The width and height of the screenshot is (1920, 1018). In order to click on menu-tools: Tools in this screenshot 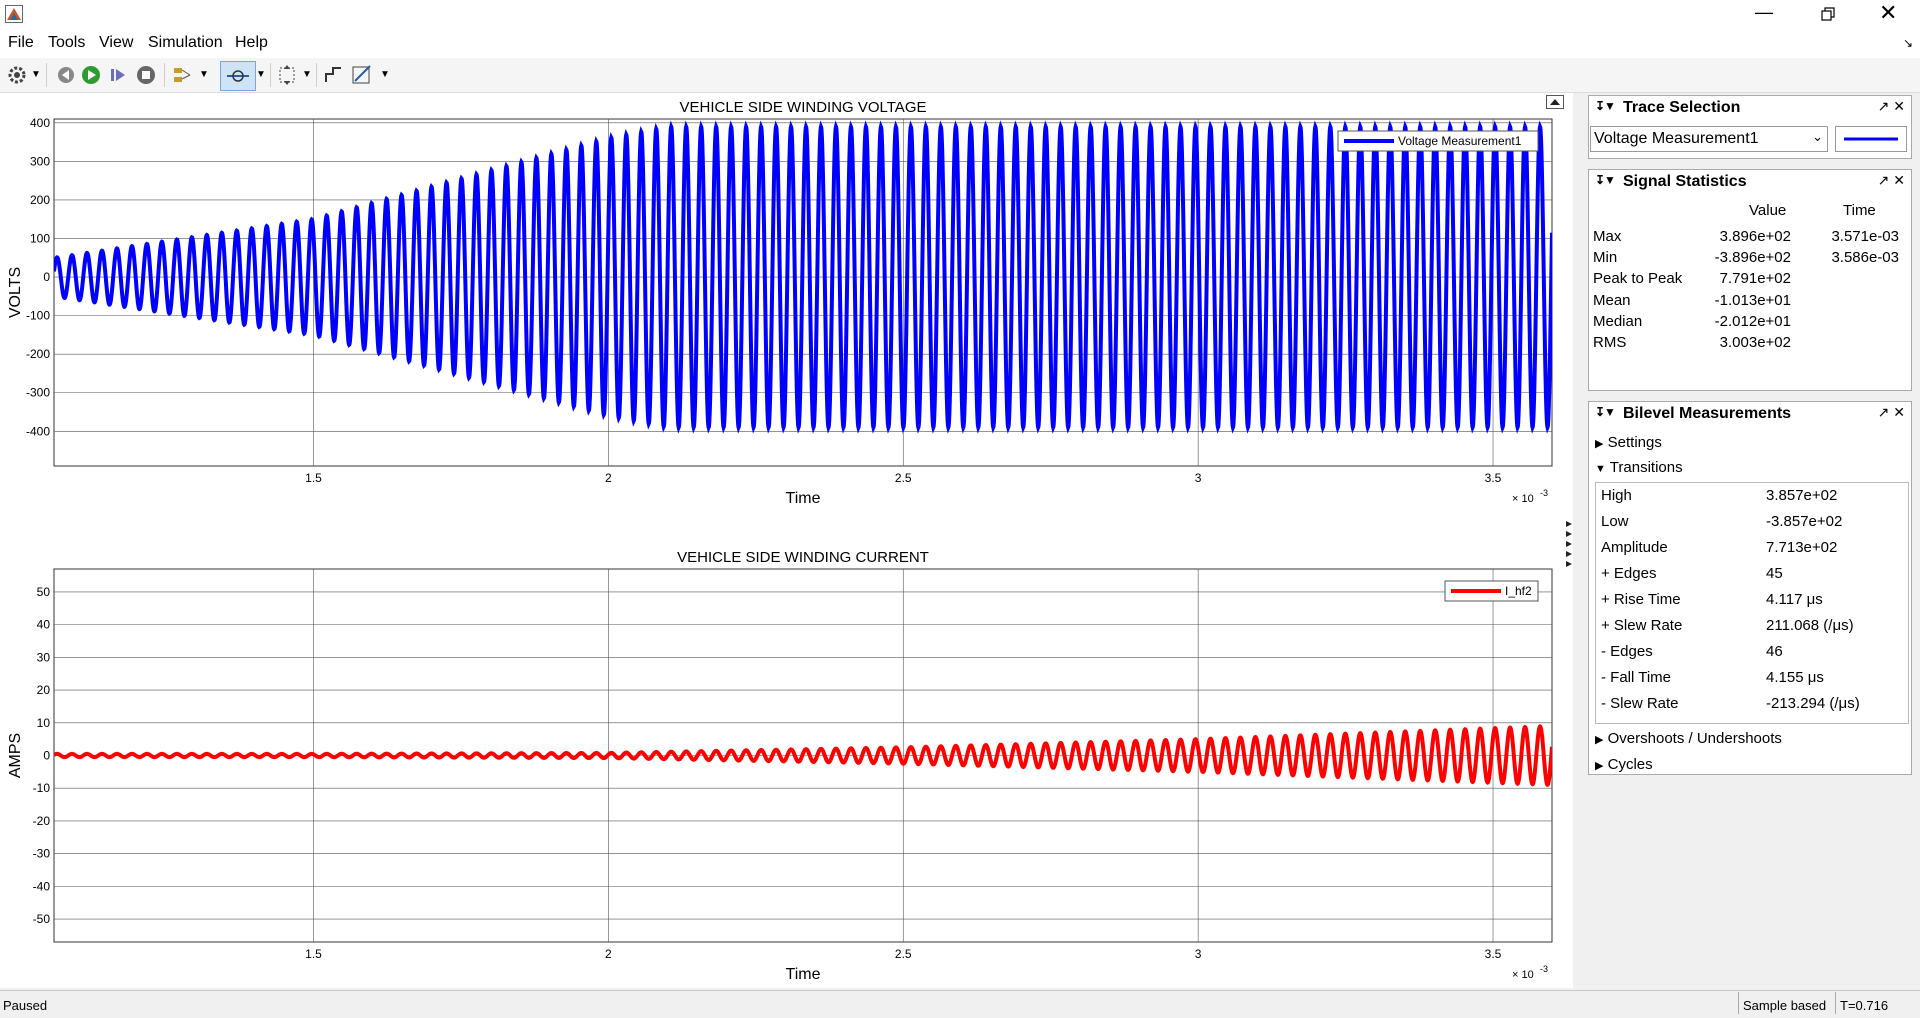, I will do `click(66, 43)`.